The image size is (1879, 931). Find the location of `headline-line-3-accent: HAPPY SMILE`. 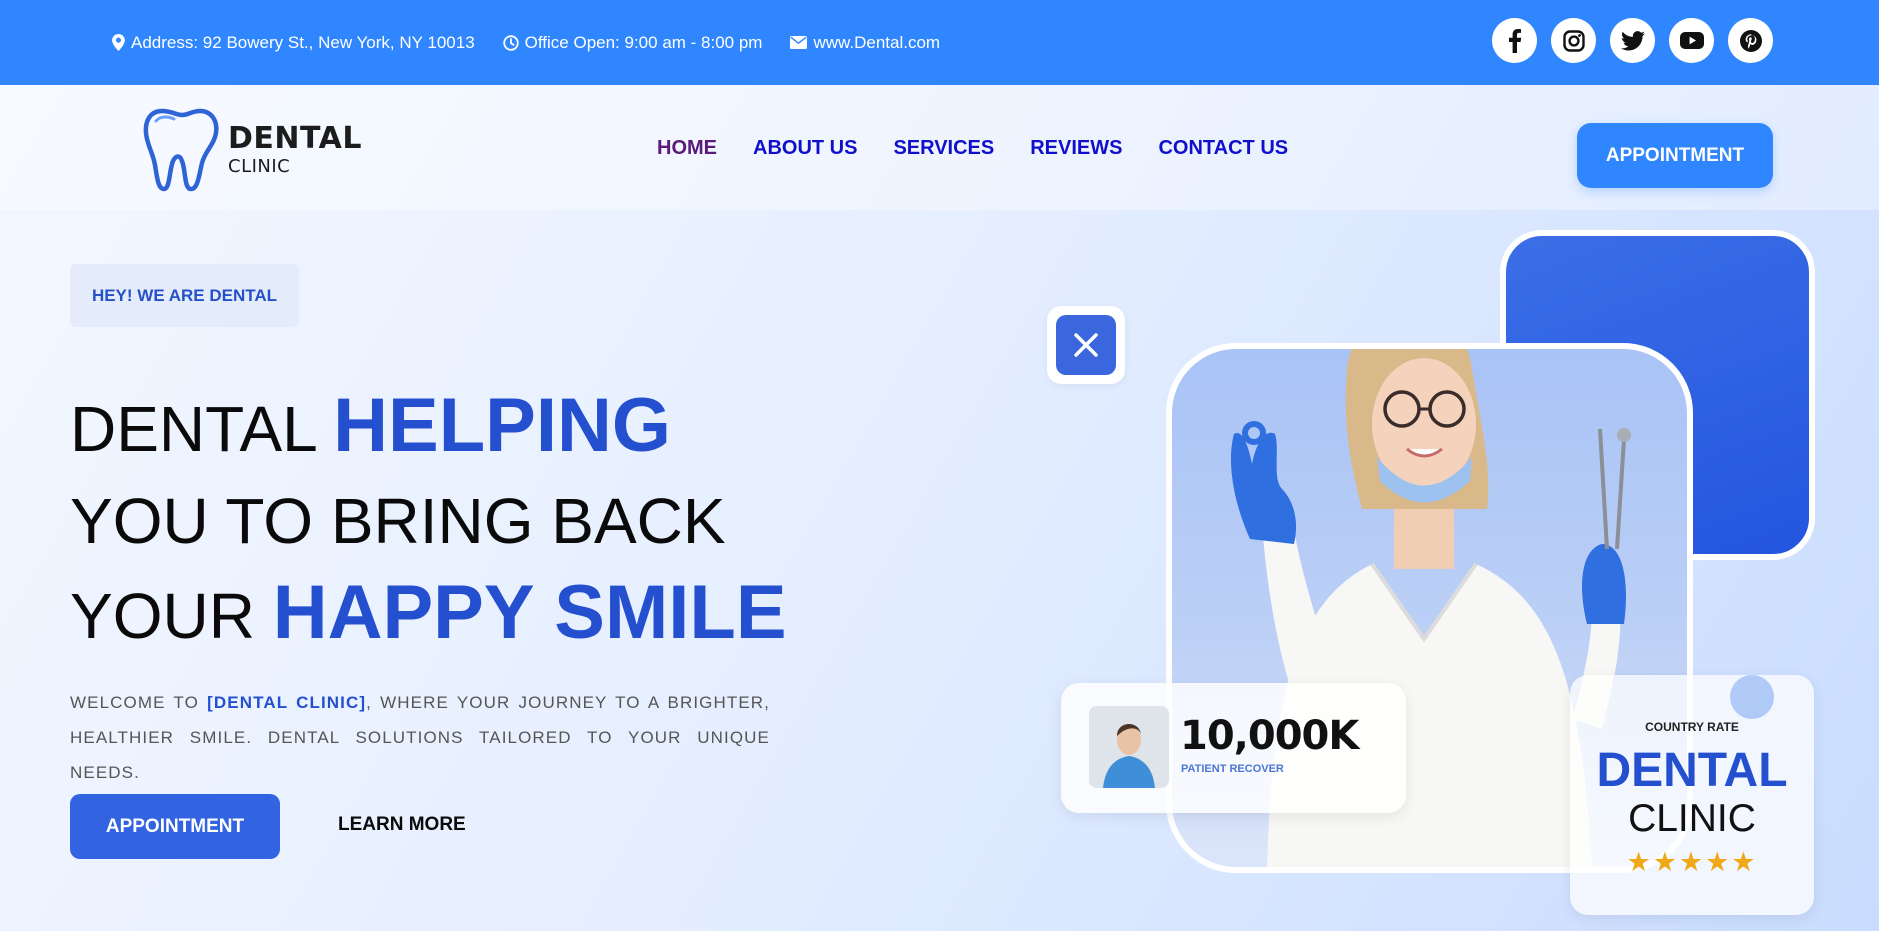

headline-line-3-accent: HAPPY SMILE is located at coordinates (529, 612).